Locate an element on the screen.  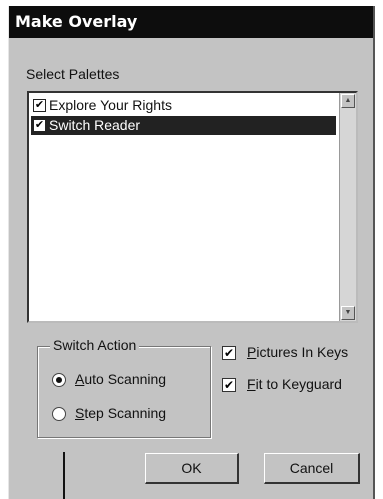
scroll-up-icon: ▲ is located at coordinates (348, 101).